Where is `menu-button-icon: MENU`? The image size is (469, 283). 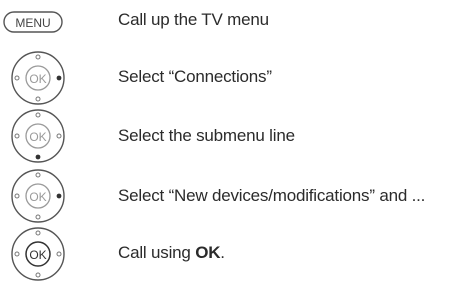
menu-button-icon: MENU is located at coordinates (33, 22).